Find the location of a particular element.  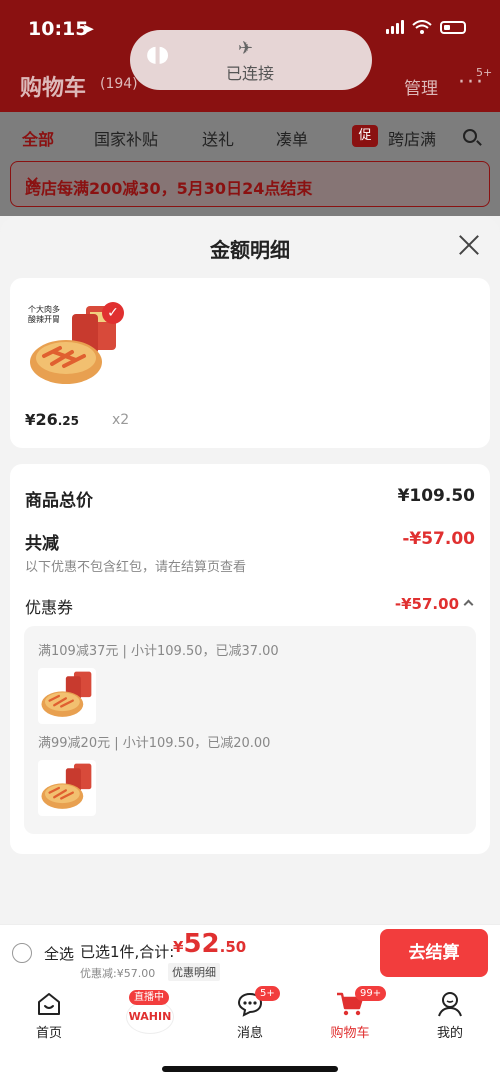

total-value: ¥109.50 is located at coordinates (436, 496).